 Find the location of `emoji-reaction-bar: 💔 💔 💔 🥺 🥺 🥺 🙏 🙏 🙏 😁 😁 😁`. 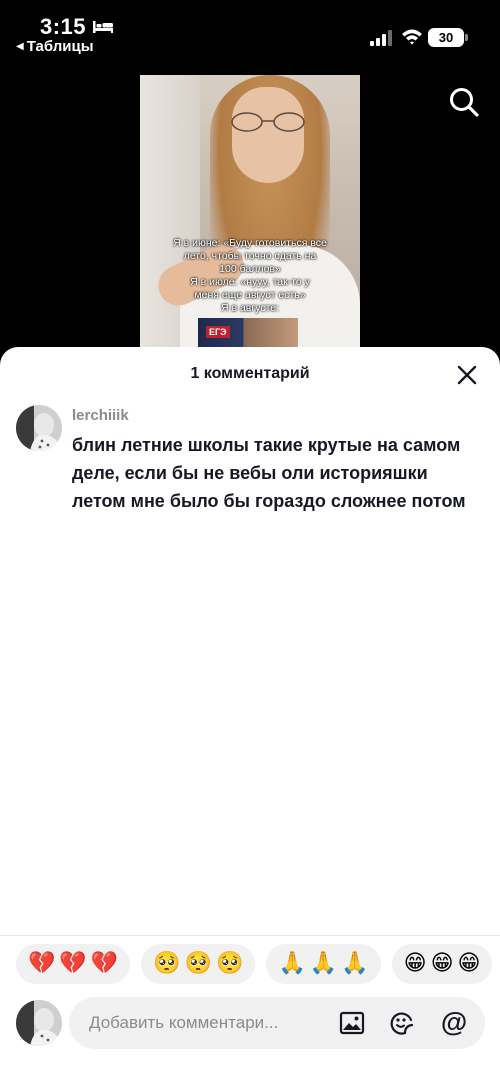

emoji-reaction-bar: 💔 💔 💔 🥺 🥺 🥺 🙏 🙏 🙏 😁 😁 😁 is located at coordinates (258, 964).